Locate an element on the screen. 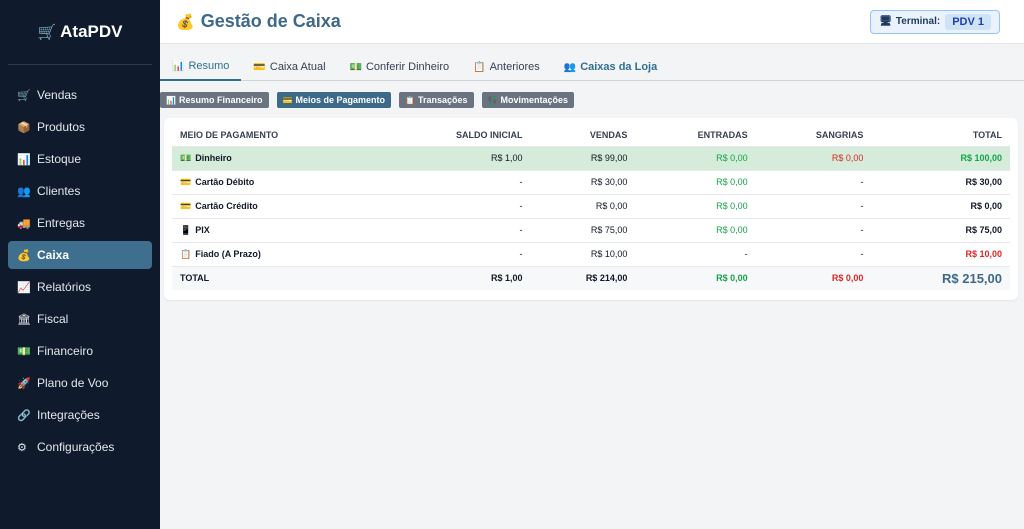 The height and width of the screenshot is (529, 1024). payment-method-name: Fiado (A Prazo) is located at coordinates (228, 253).